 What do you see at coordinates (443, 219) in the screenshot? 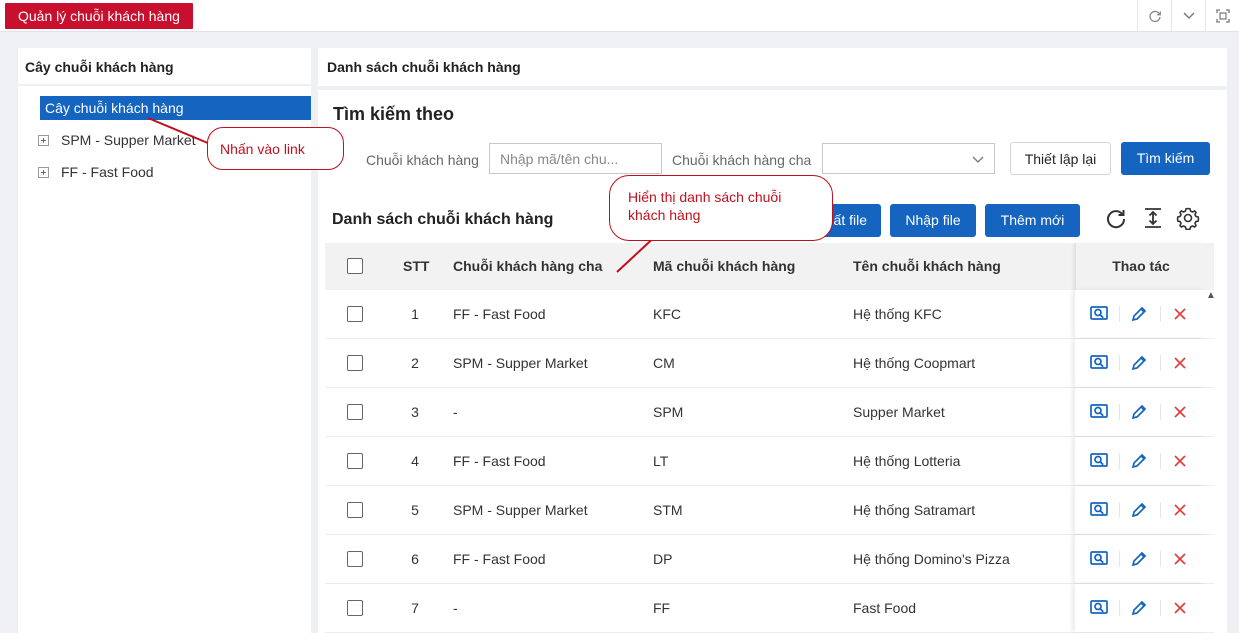
I see `list-title: Danh sách chuỗi khách hàng` at bounding box center [443, 219].